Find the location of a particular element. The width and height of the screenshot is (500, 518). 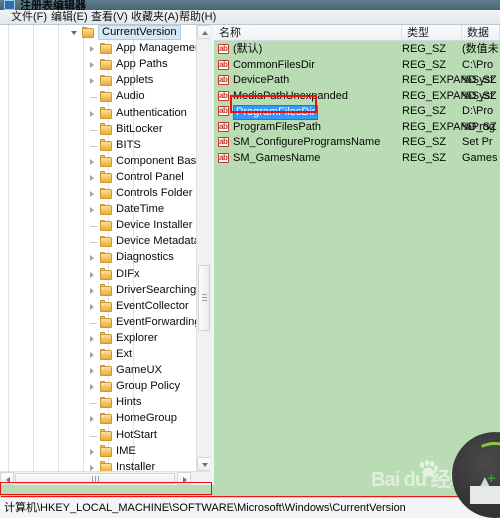

scroll-left-button is located at coordinates (7, 478).